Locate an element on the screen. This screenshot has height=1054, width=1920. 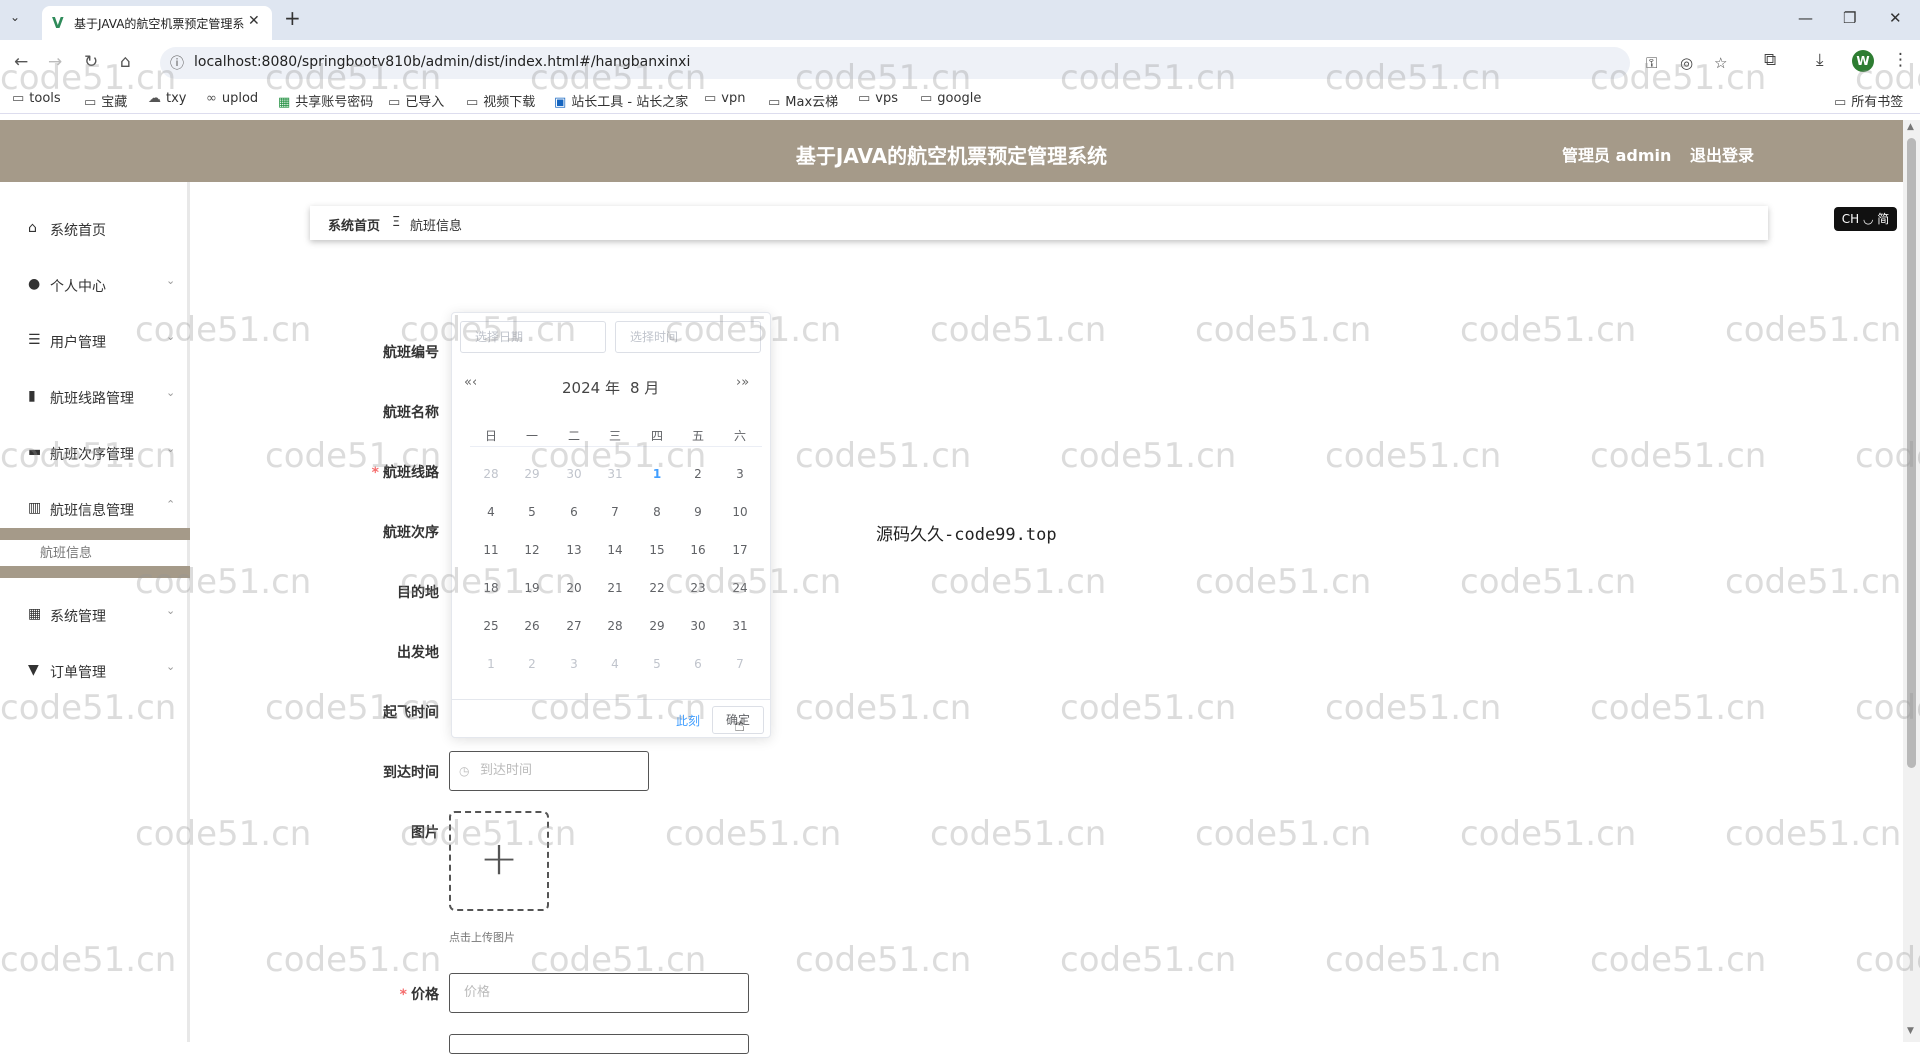
all-bookmarks: ▭ 所有书签 is located at coordinates (1868, 100).